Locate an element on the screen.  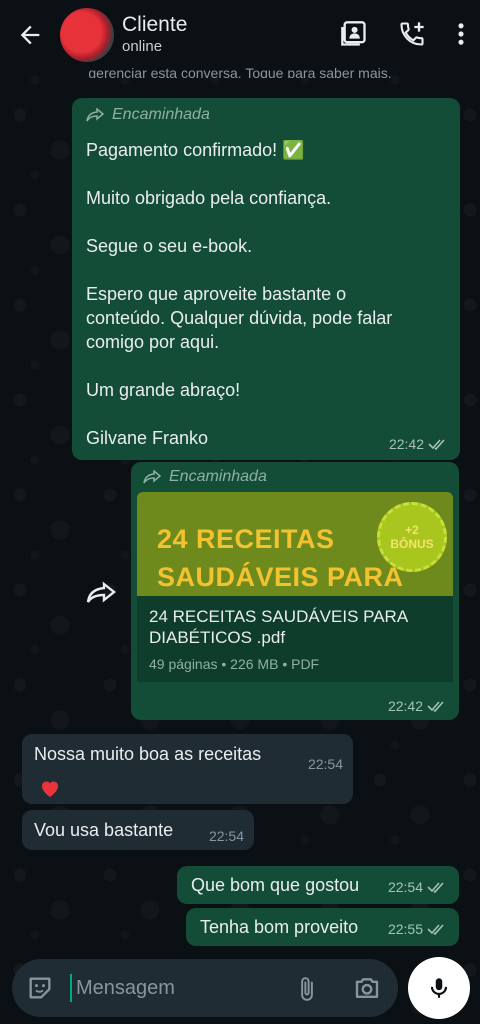
badge-line2: BÔNUS is located at coordinates (412, 544).